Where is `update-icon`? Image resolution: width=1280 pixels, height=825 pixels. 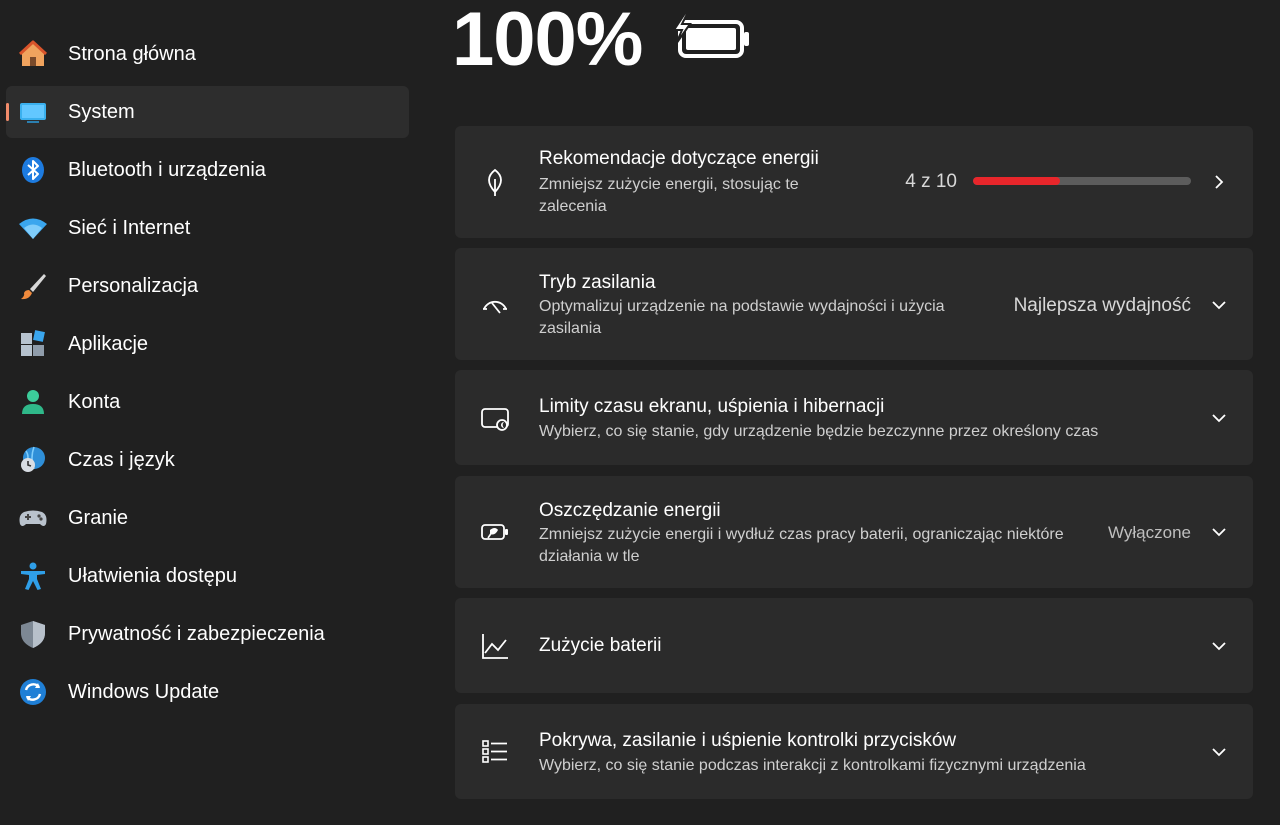
update-icon is located at coordinates (33, 692).